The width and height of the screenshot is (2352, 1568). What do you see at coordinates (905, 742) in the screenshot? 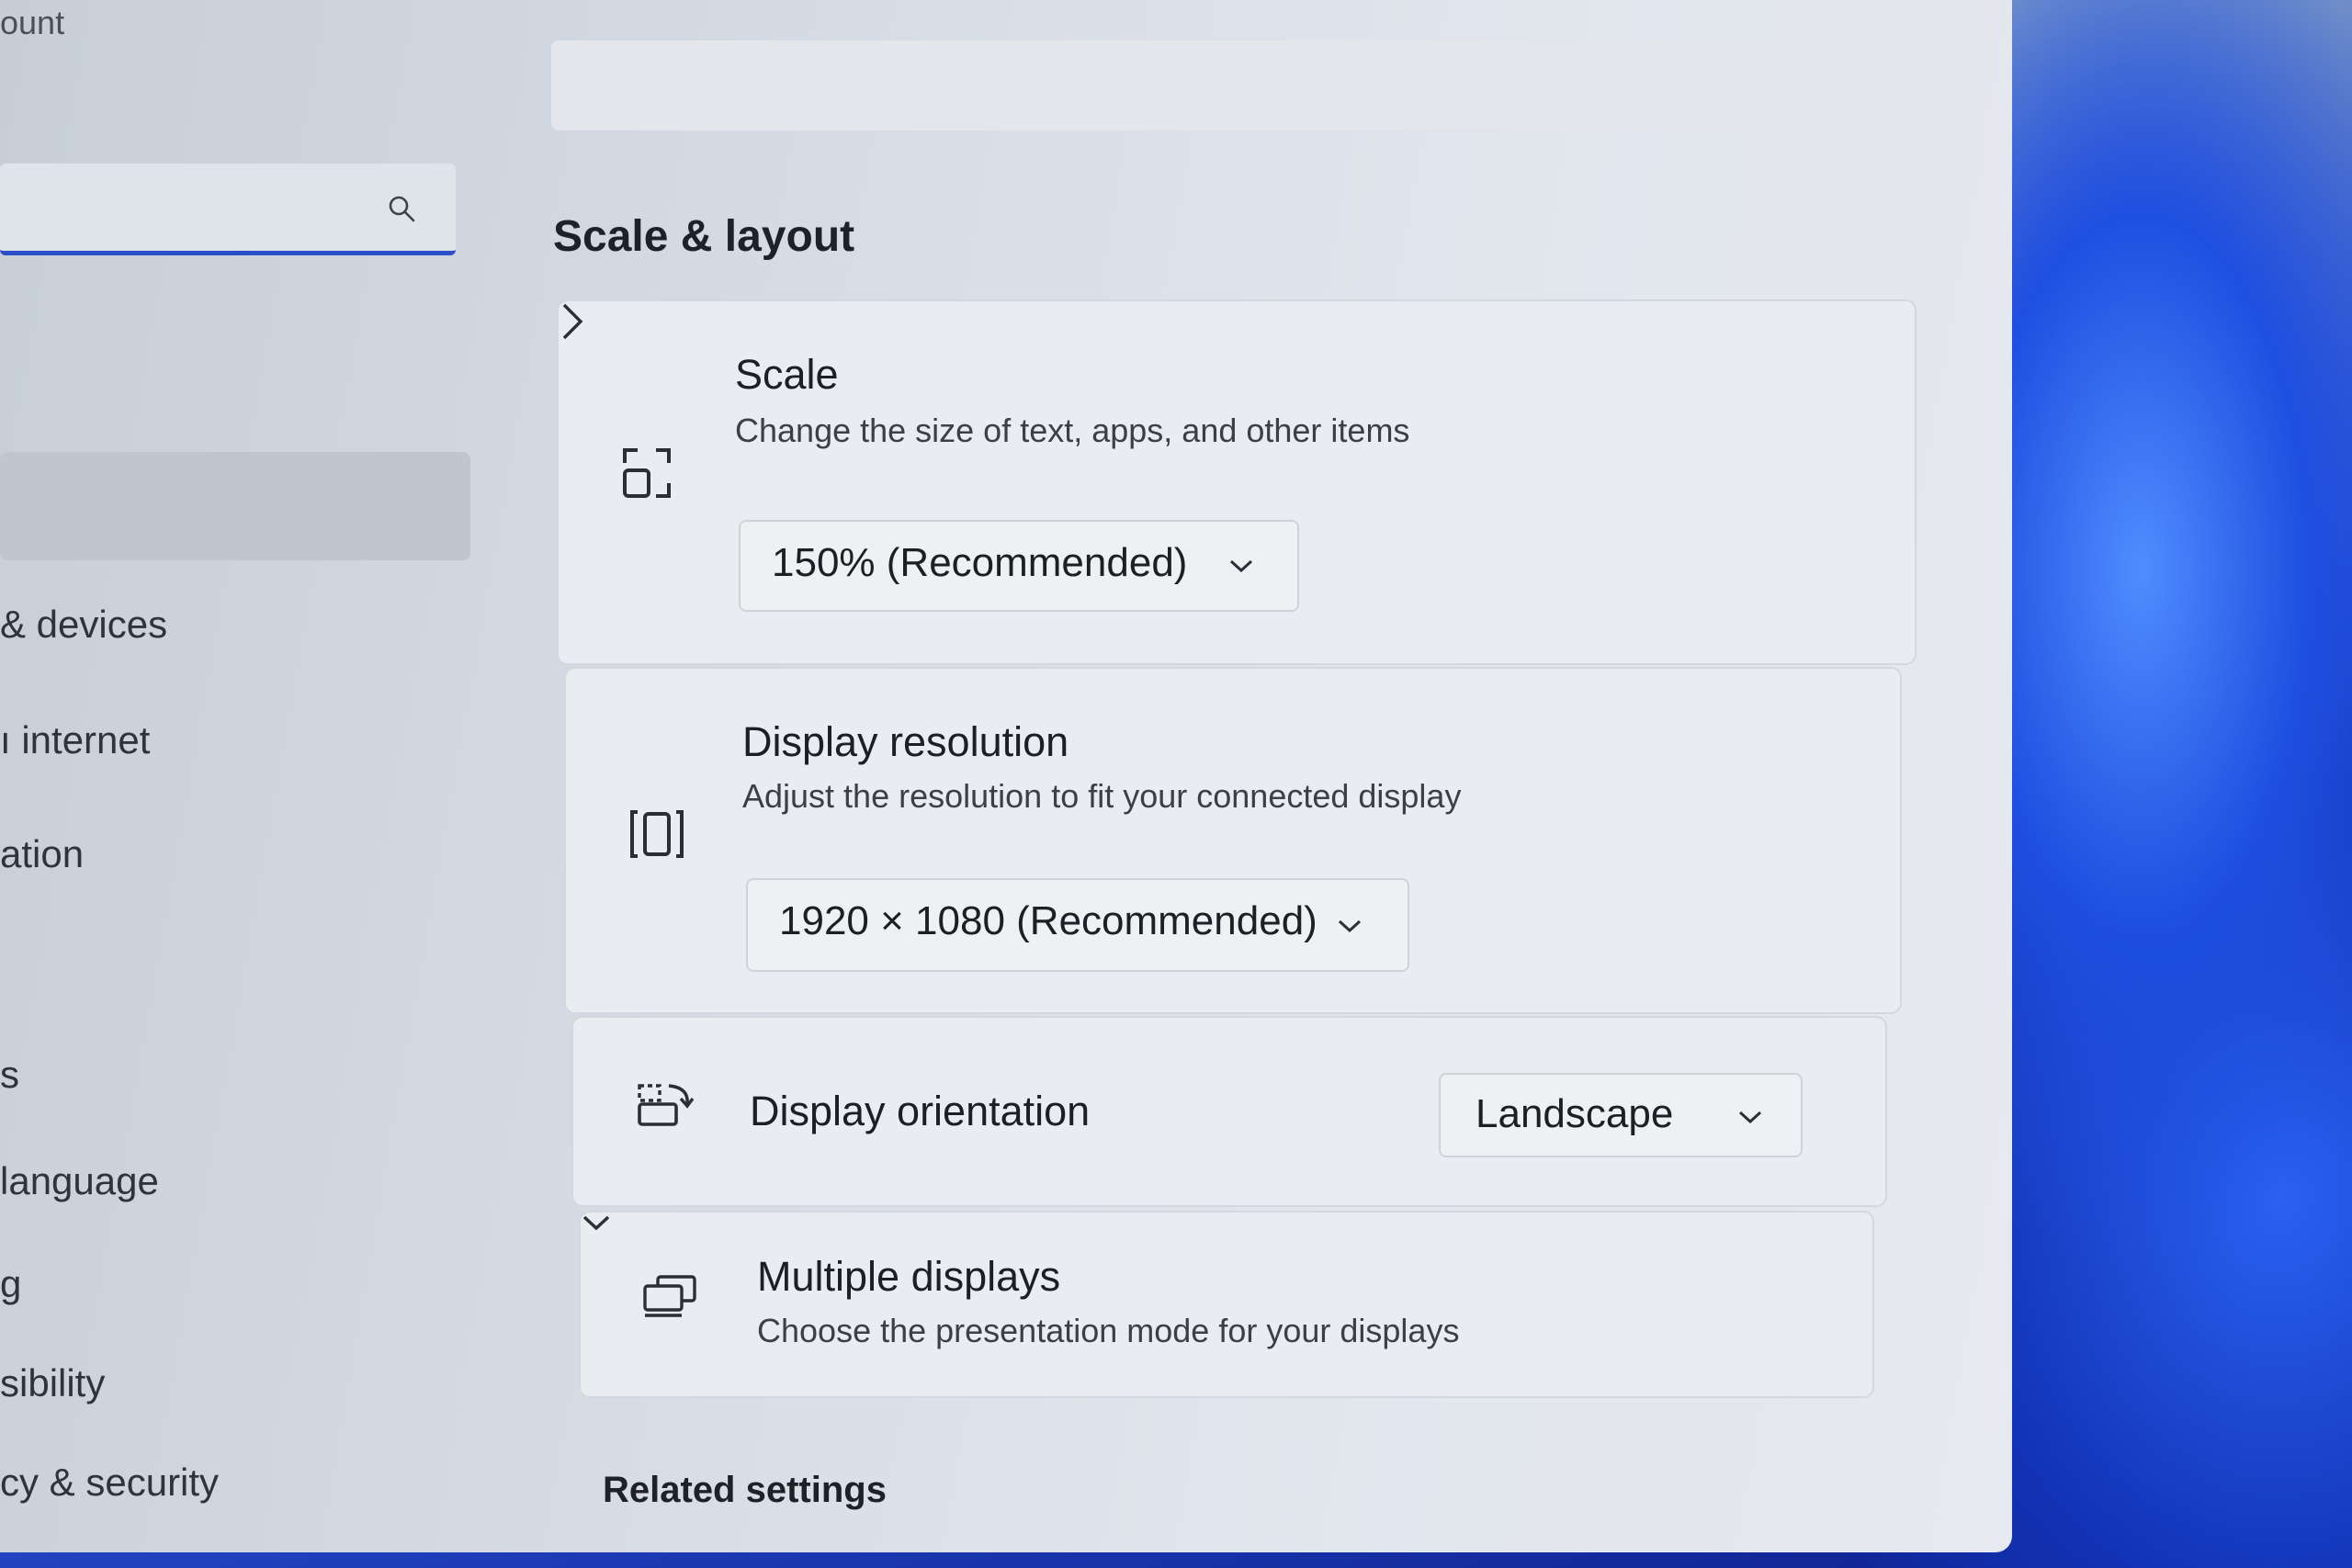
I see `display-resolution-title: Display resolution` at bounding box center [905, 742].